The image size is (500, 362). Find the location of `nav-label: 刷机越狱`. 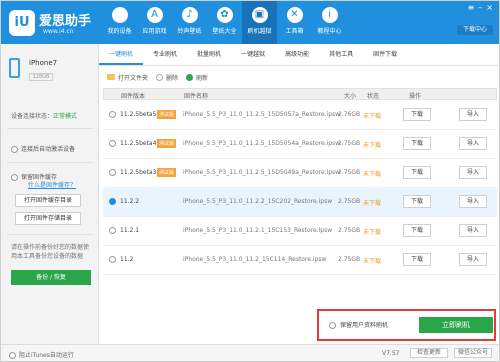

nav-label: 刷机越狱 is located at coordinates (259, 31).